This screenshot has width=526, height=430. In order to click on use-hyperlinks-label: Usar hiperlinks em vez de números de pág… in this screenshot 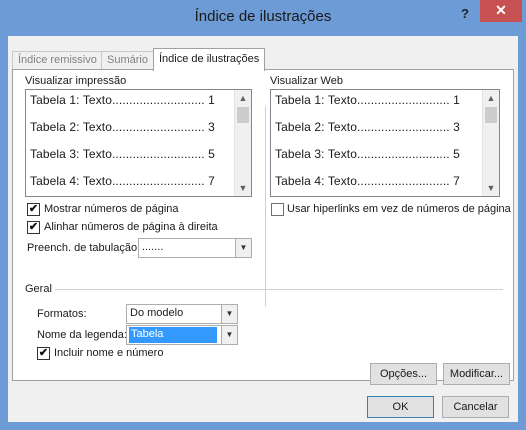, I will do `click(399, 209)`.